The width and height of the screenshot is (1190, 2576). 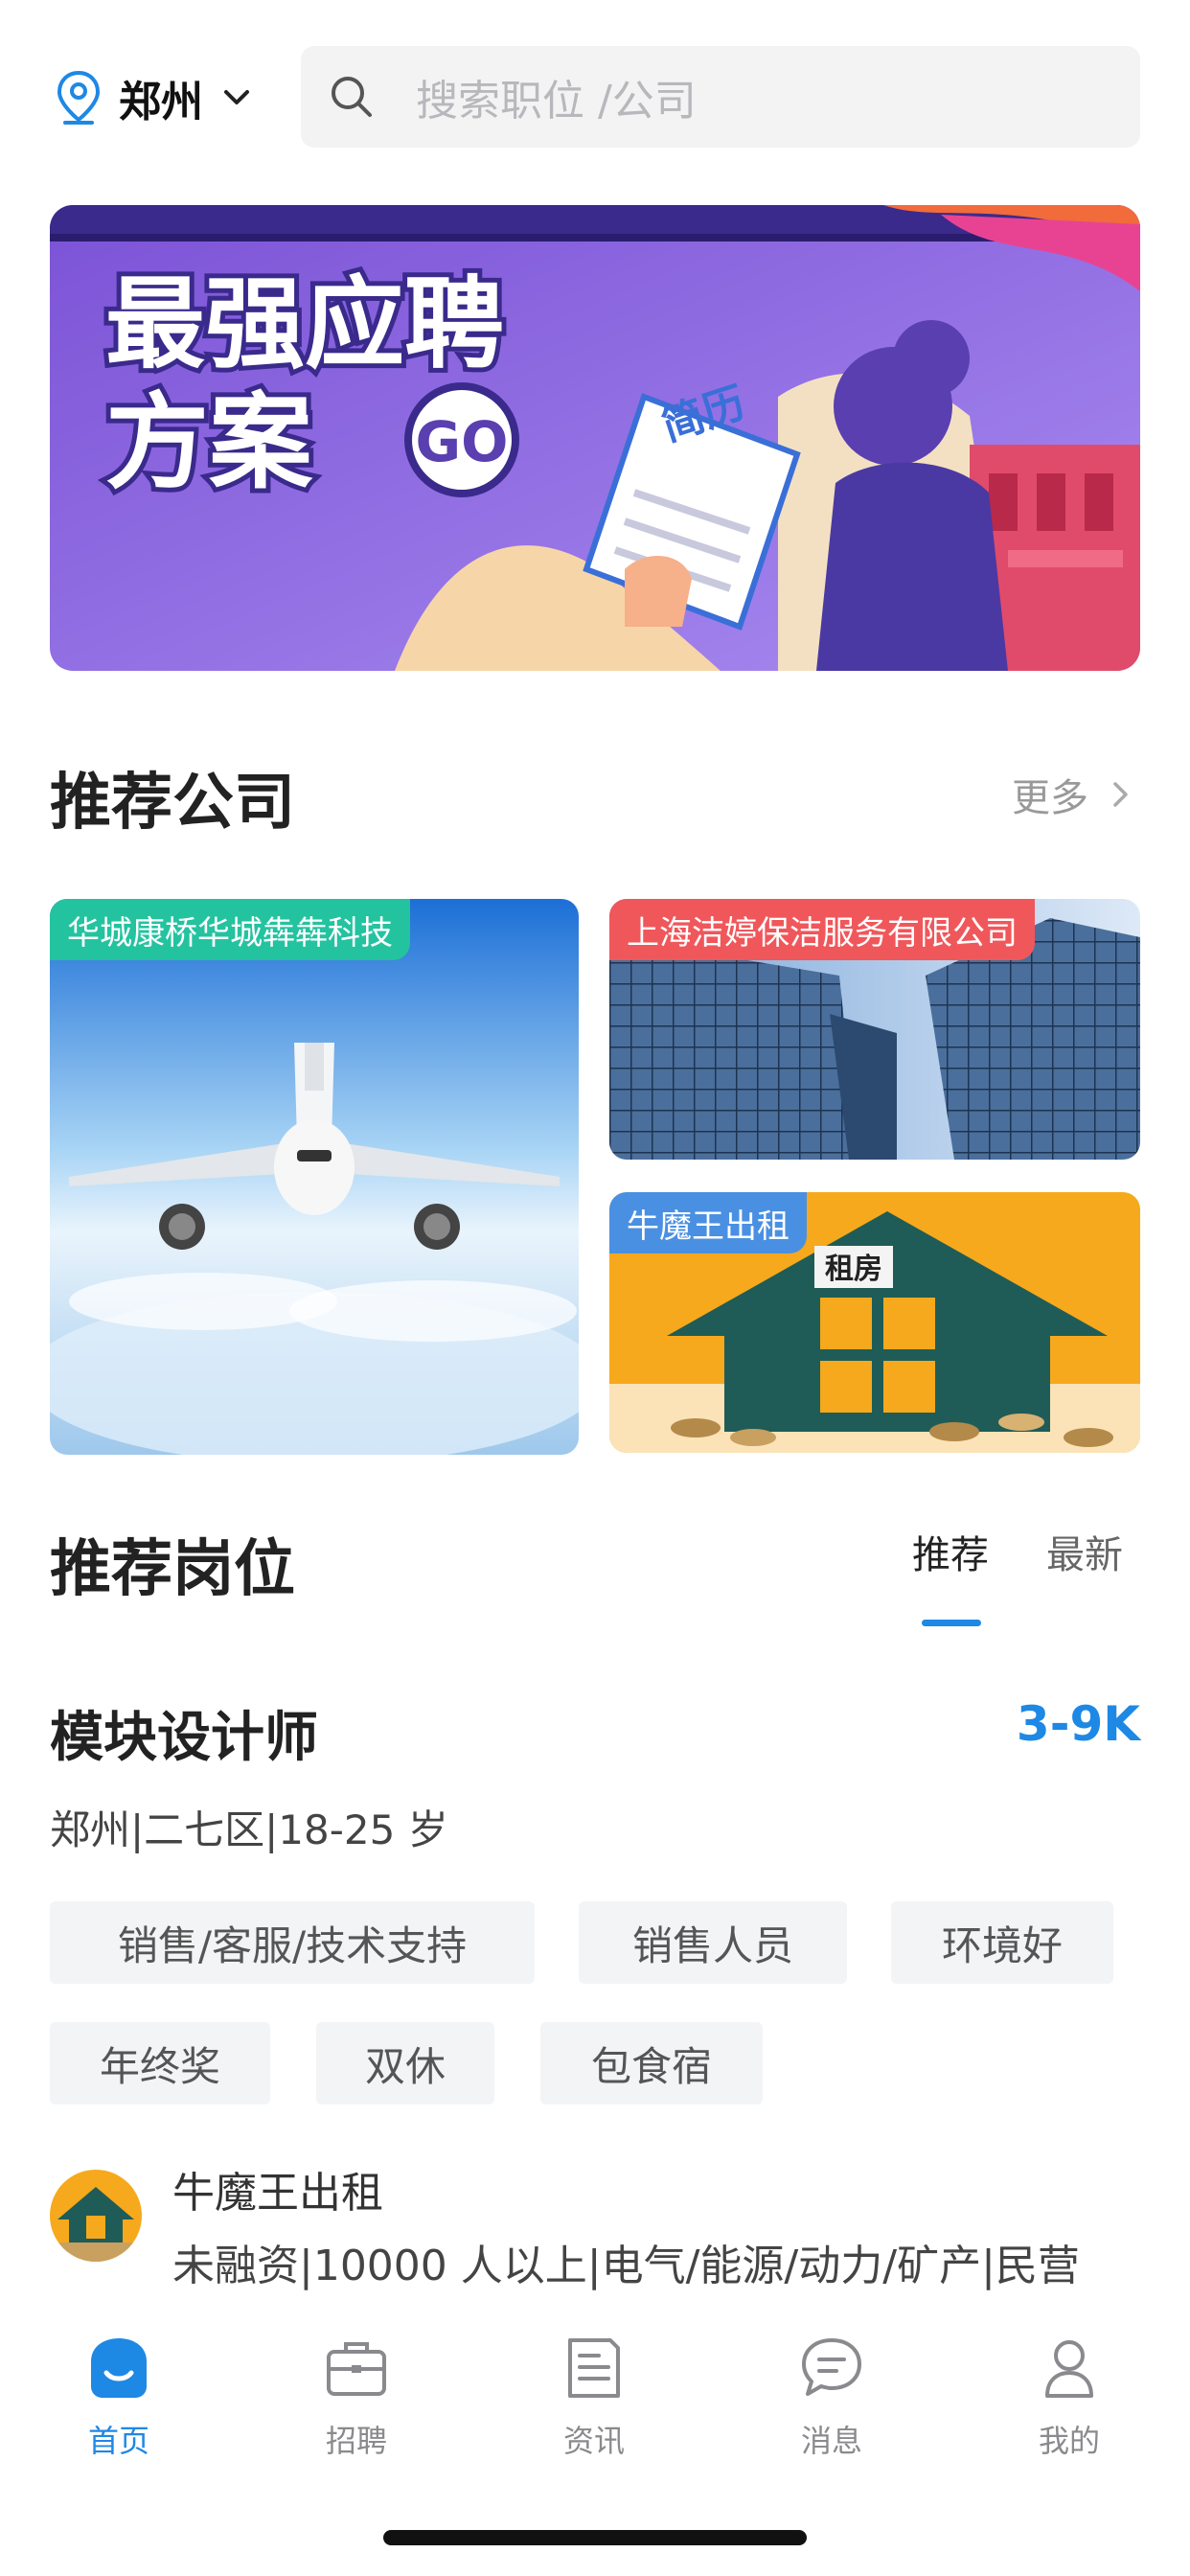 I want to click on company-name-tag: 上海洁婷保洁服务有限公司, so click(x=822, y=929).